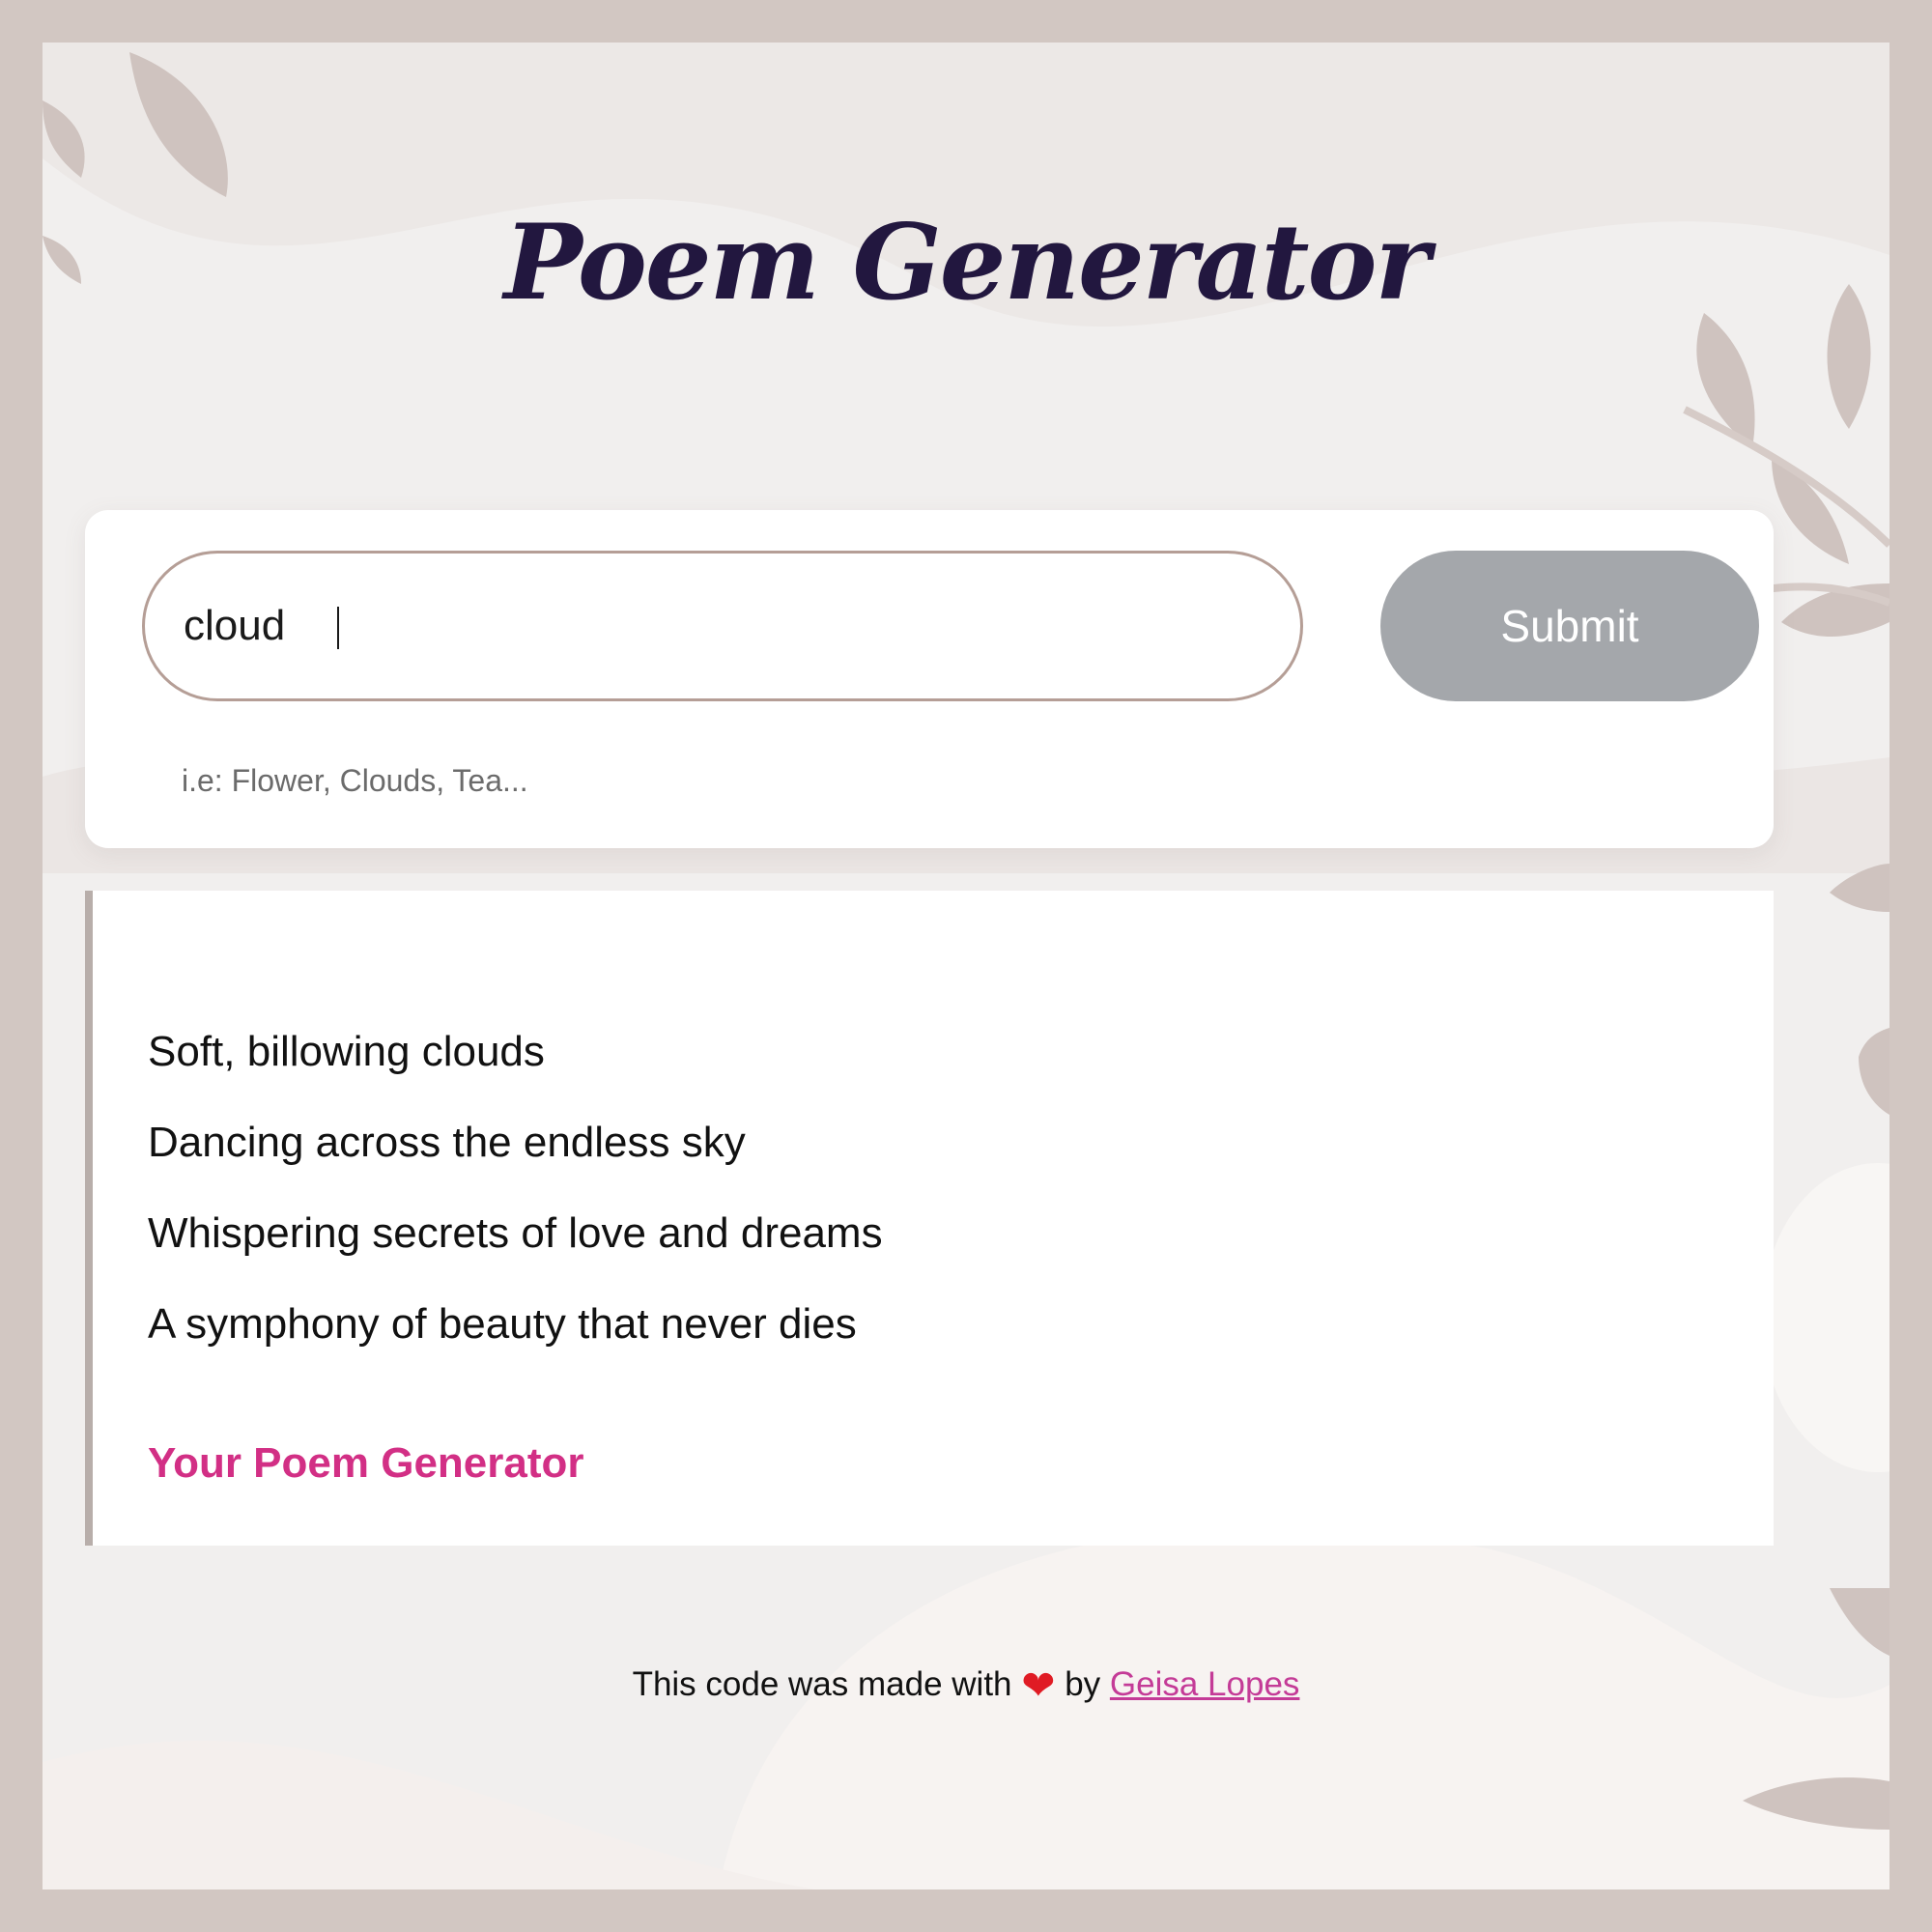 The height and width of the screenshot is (1932, 1932). What do you see at coordinates (1038, 1685) in the screenshot?
I see `heart-icon: ❤` at bounding box center [1038, 1685].